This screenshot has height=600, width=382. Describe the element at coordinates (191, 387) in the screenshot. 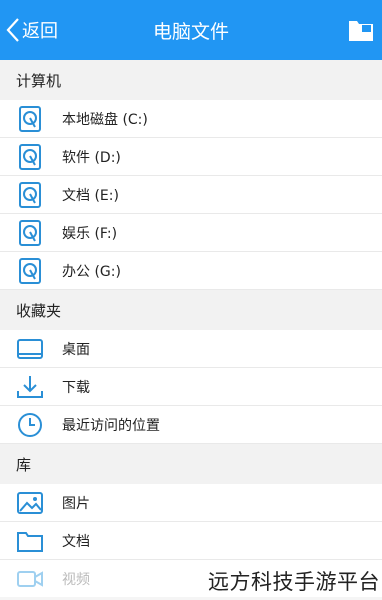

I see `favorite-row-download: 下载` at that location.